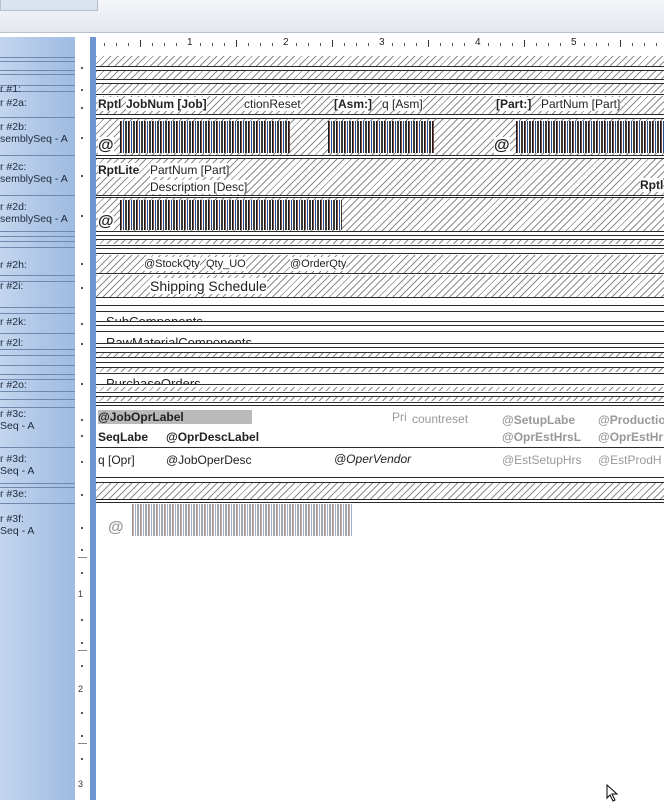 This screenshot has height=802, width=664. I want to click on count-reset-field: countreset, so click(440, 419).